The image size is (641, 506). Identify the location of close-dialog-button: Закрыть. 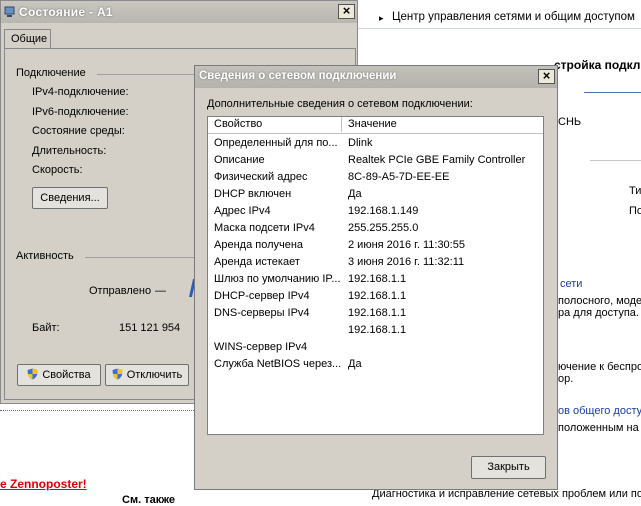
(508, 467).